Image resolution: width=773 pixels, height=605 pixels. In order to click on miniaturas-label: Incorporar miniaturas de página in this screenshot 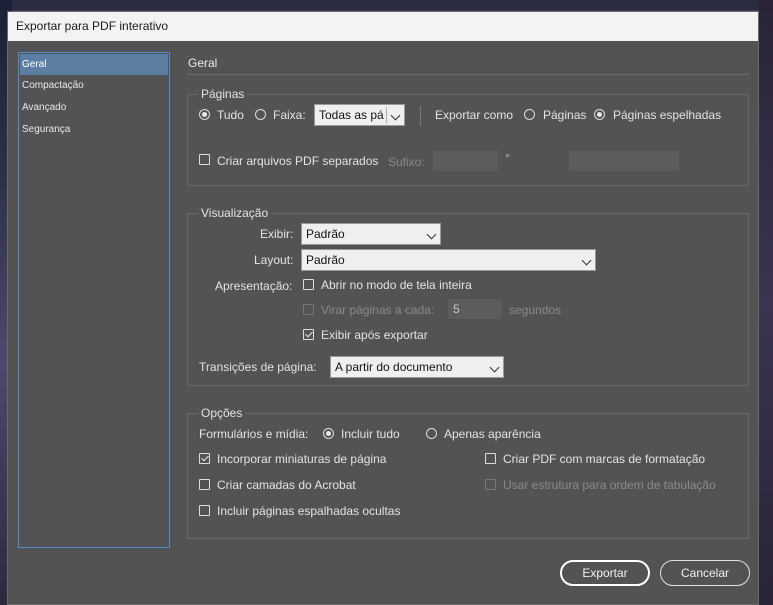, I will do `click(302, 459)`.